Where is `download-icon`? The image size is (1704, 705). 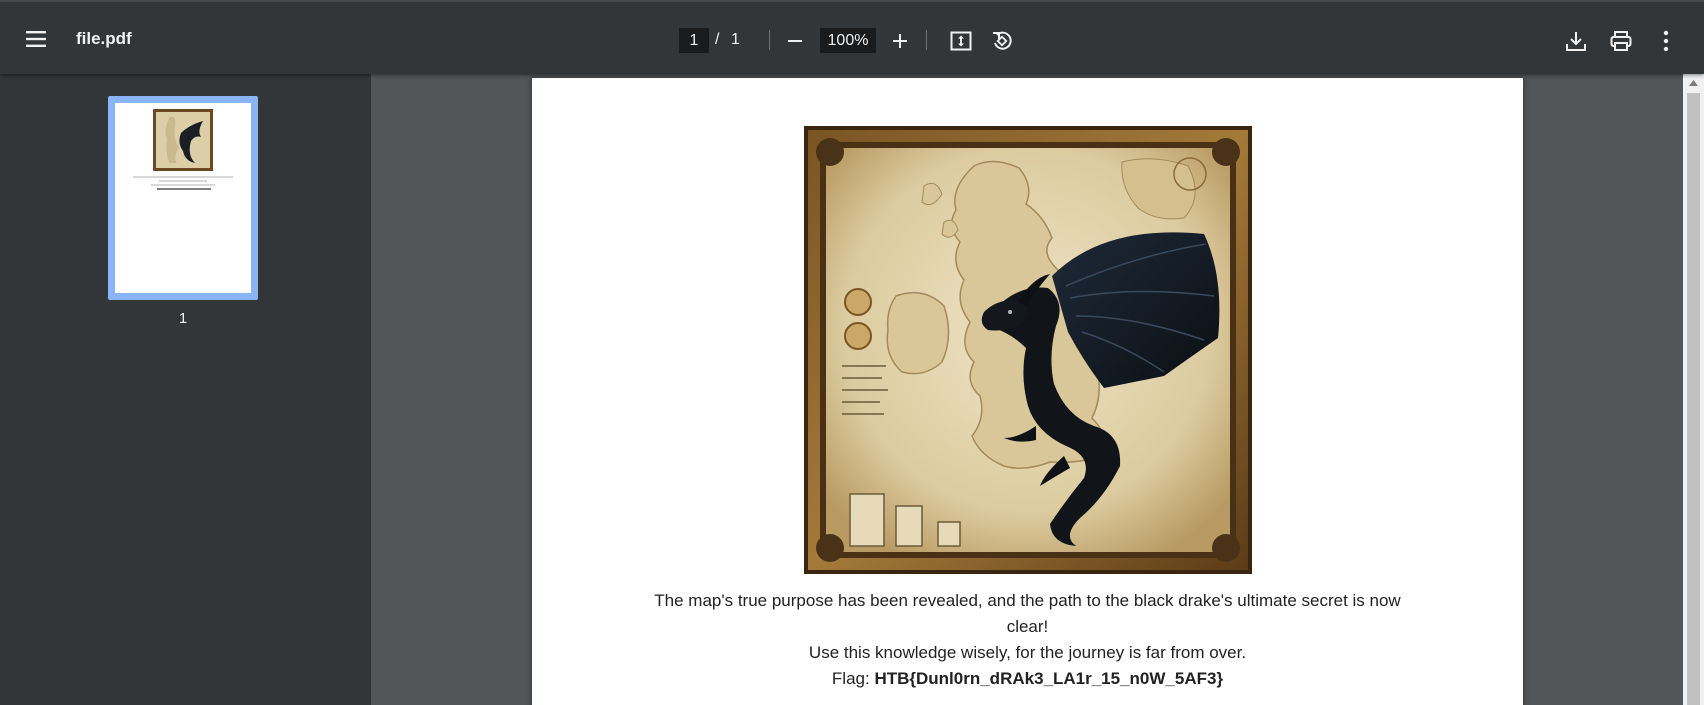 download-icon is located at coordinates (1576, 41).